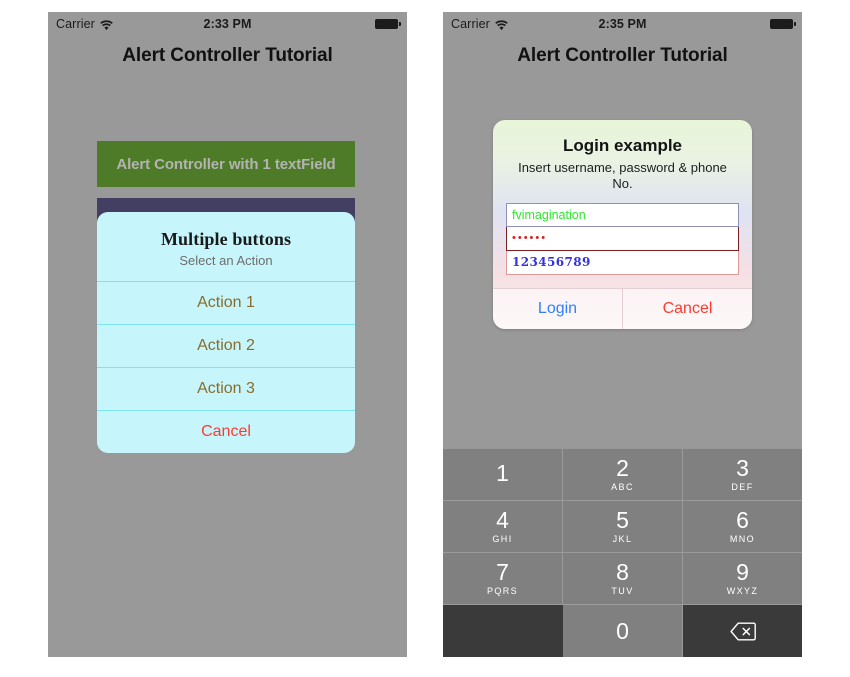 The image size is (850, 677). I want to click on nav-title-right: Alert Controller Tutorial, so click(622, 55).